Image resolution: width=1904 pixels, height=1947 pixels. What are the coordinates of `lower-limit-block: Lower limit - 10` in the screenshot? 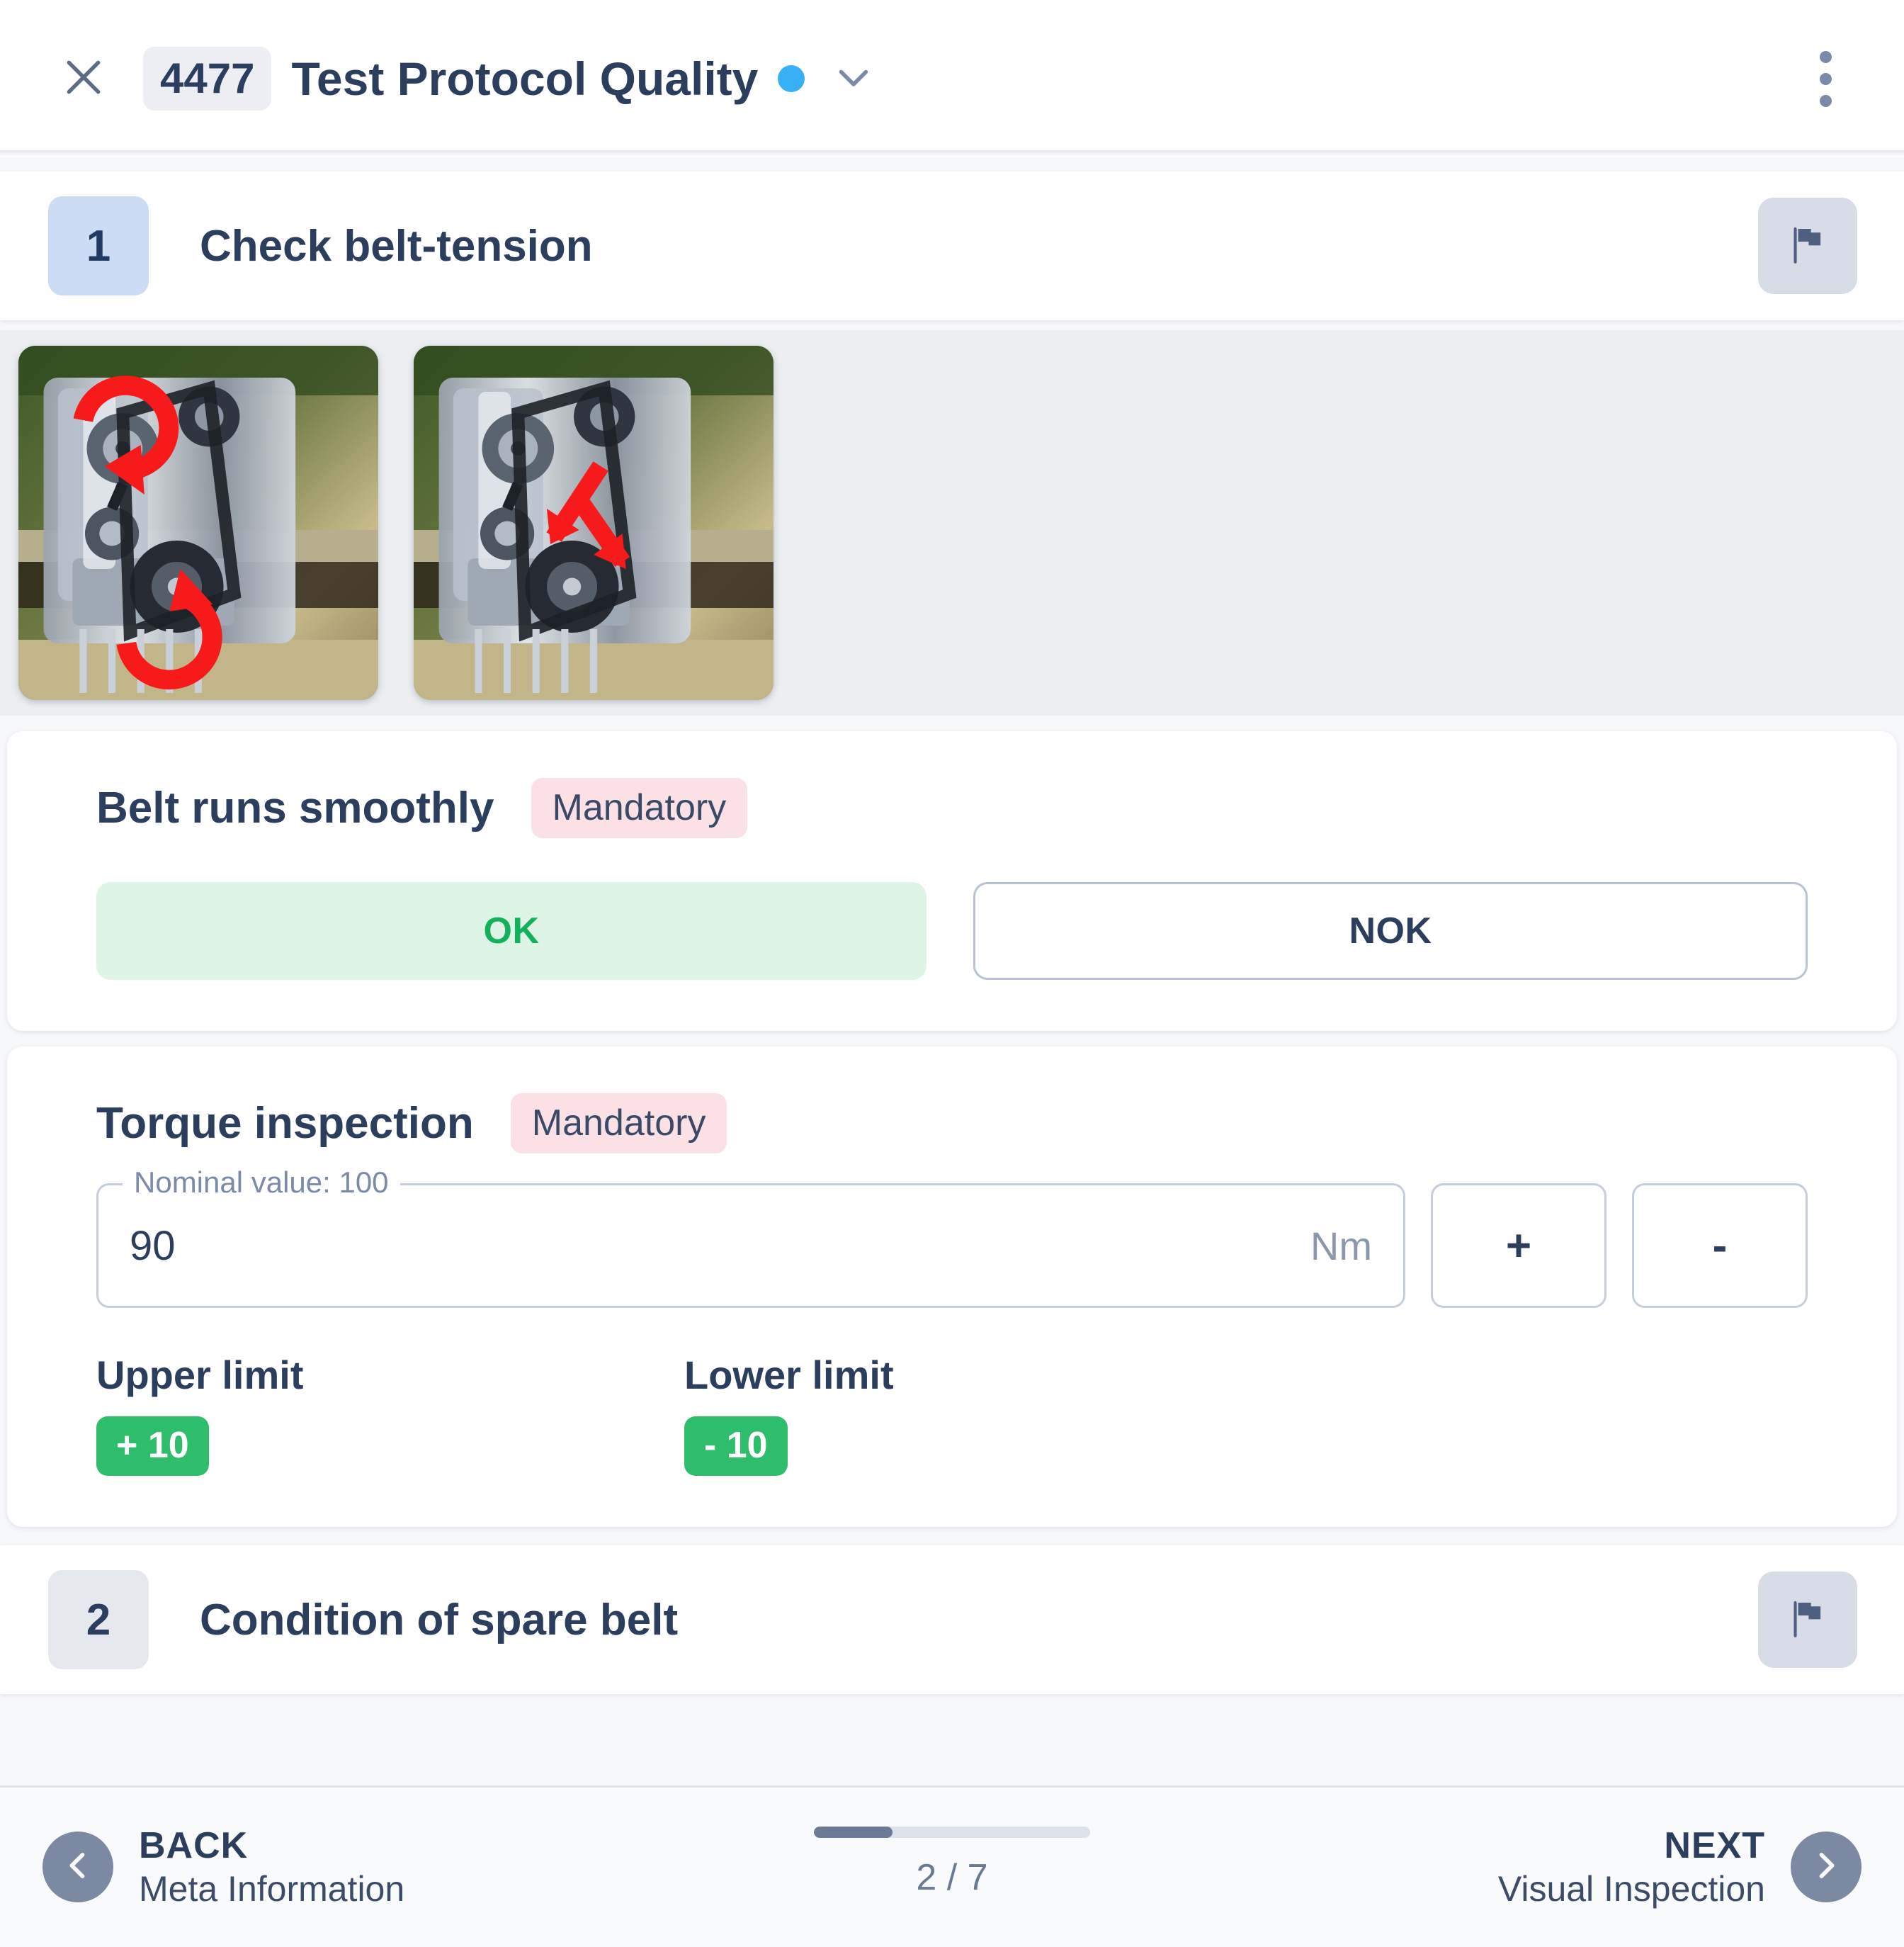 It's located at (978, 1414).